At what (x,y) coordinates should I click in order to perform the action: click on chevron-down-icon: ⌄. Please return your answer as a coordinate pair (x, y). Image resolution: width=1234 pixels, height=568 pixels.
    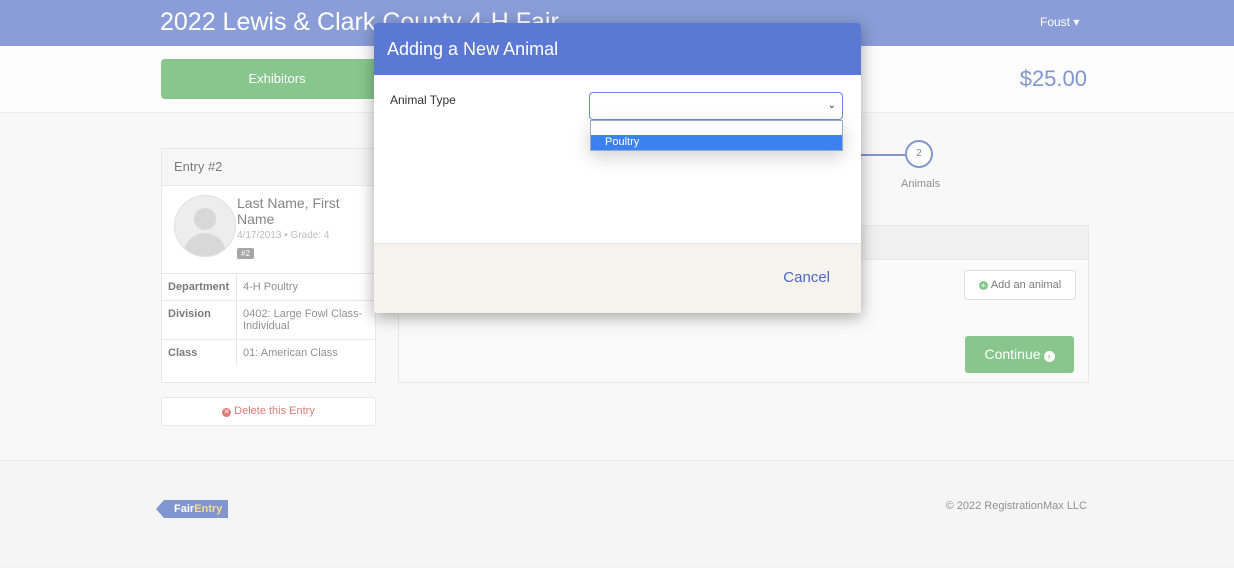
    Looking at the image, I should click on (831, 105).